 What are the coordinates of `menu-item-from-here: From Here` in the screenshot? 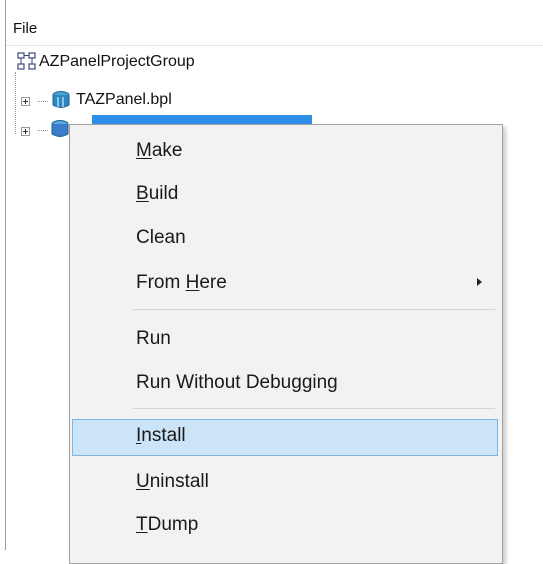 It's located at (285, 283).